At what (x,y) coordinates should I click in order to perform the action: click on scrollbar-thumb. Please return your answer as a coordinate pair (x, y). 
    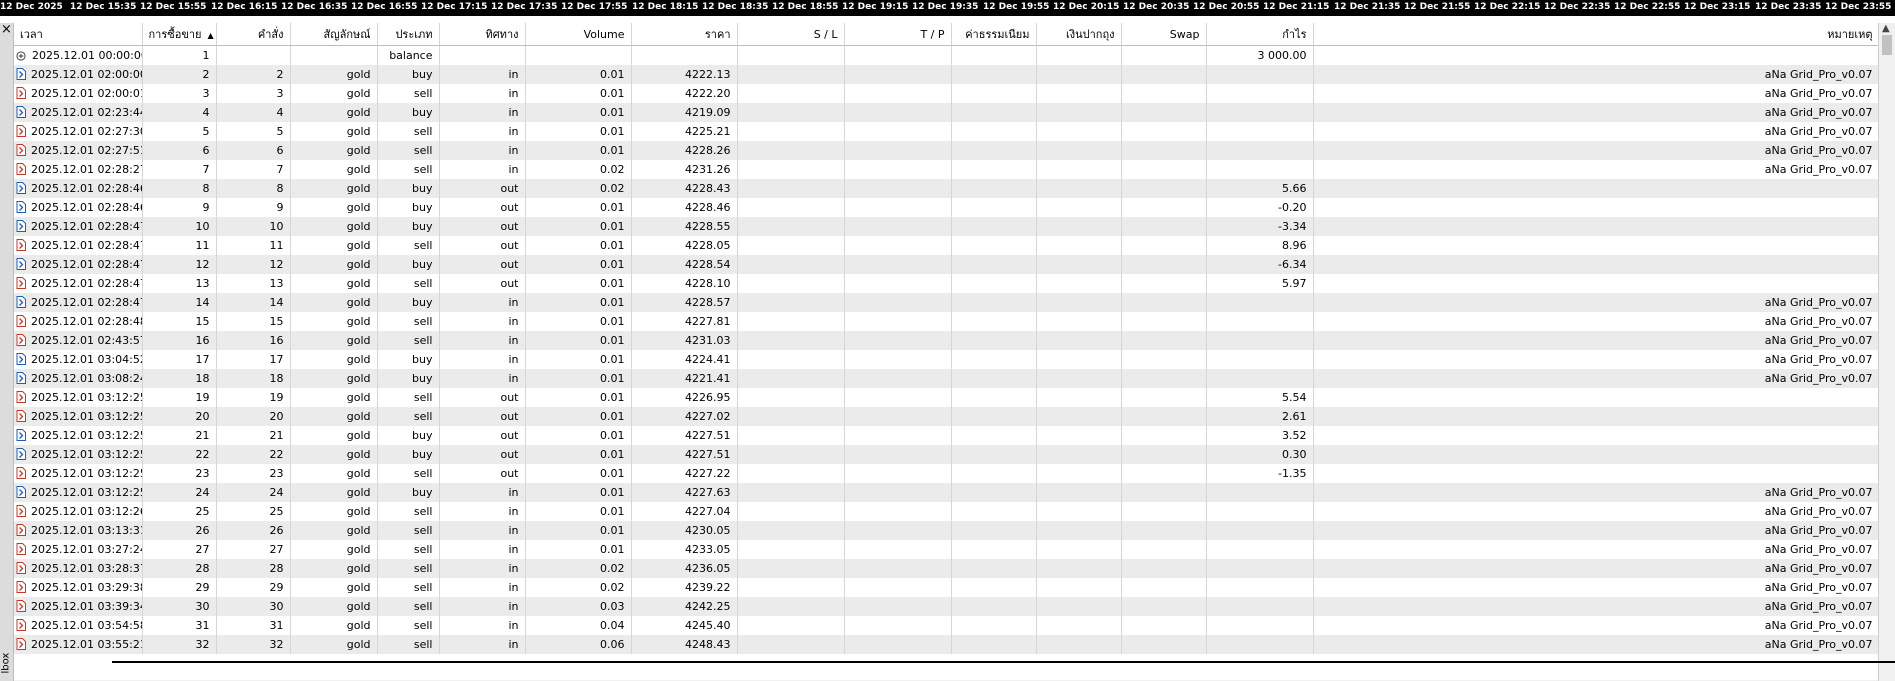
    Looking at the image, I should click on (1887, 45).